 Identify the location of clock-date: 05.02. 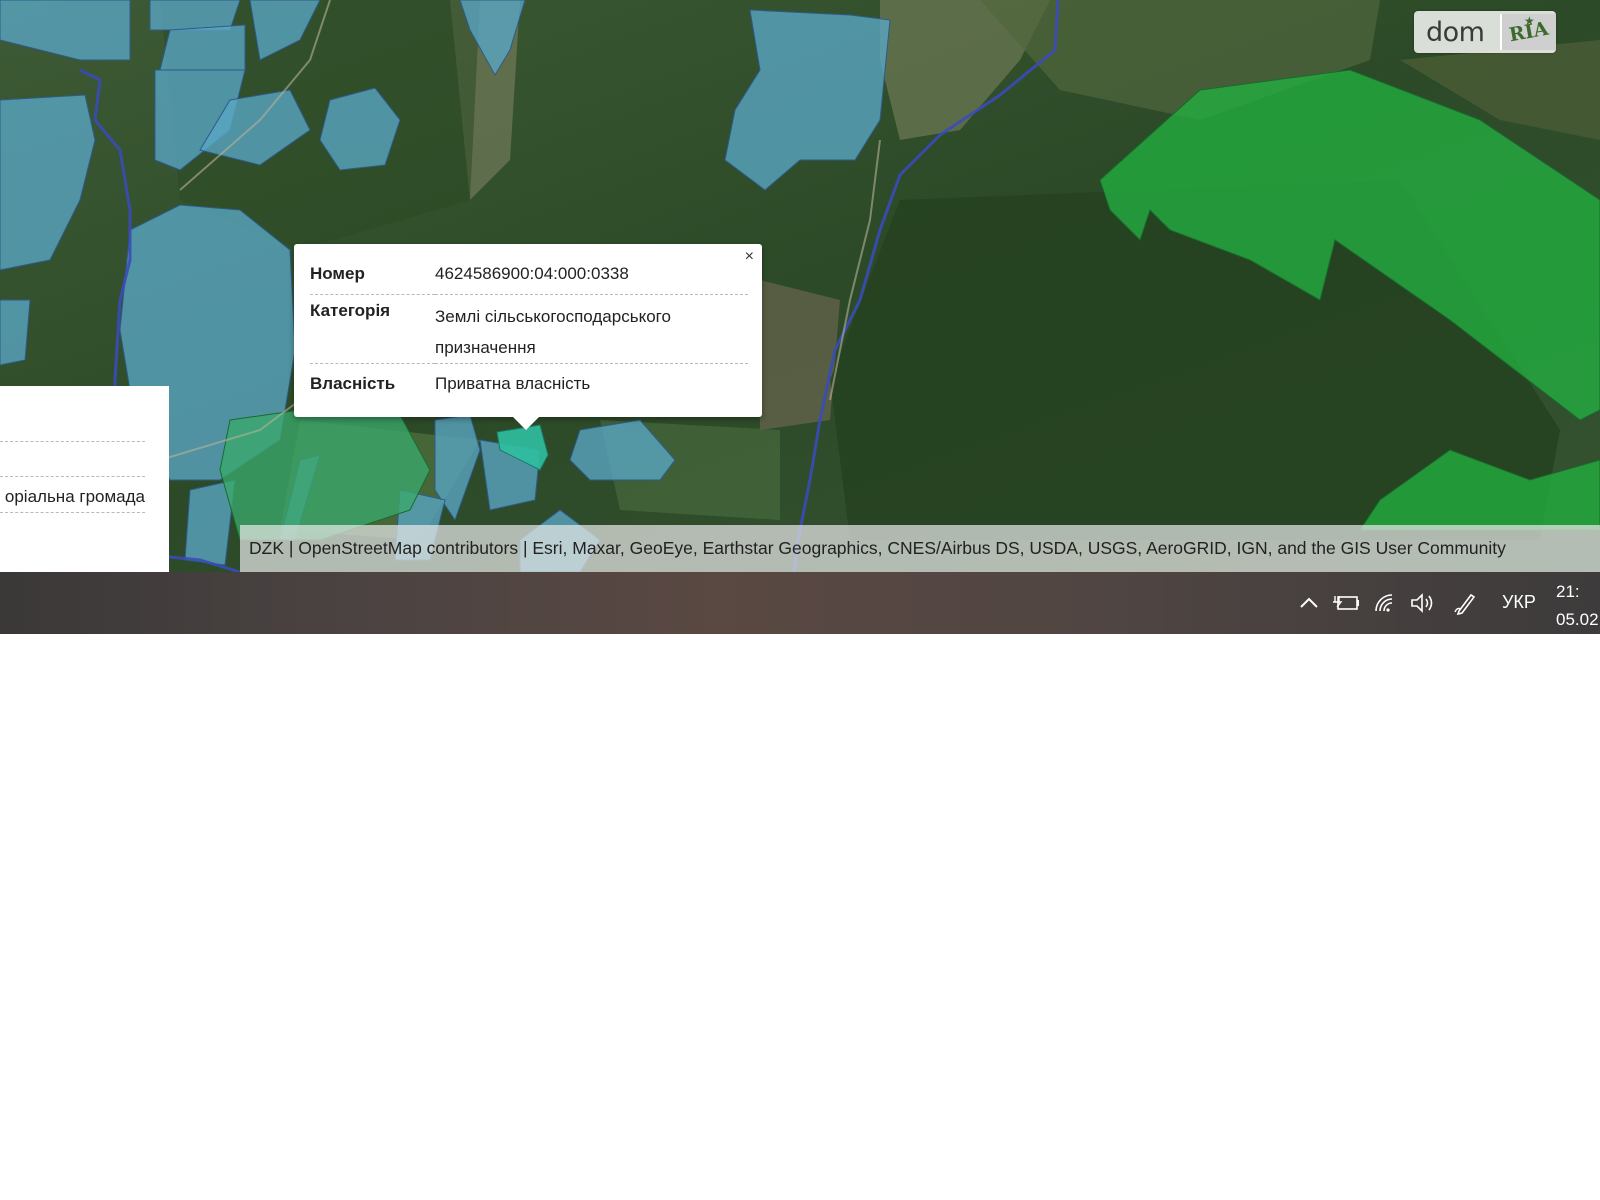
(1577, 619).